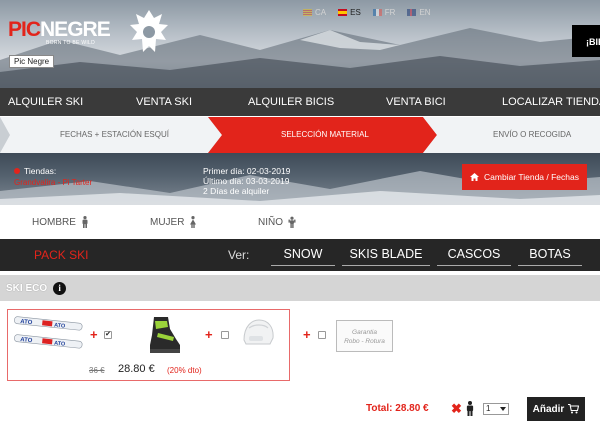  Describe the element at coordinates (343, 12) in the screenshot. I see `spanish-flag-icon` at that location.